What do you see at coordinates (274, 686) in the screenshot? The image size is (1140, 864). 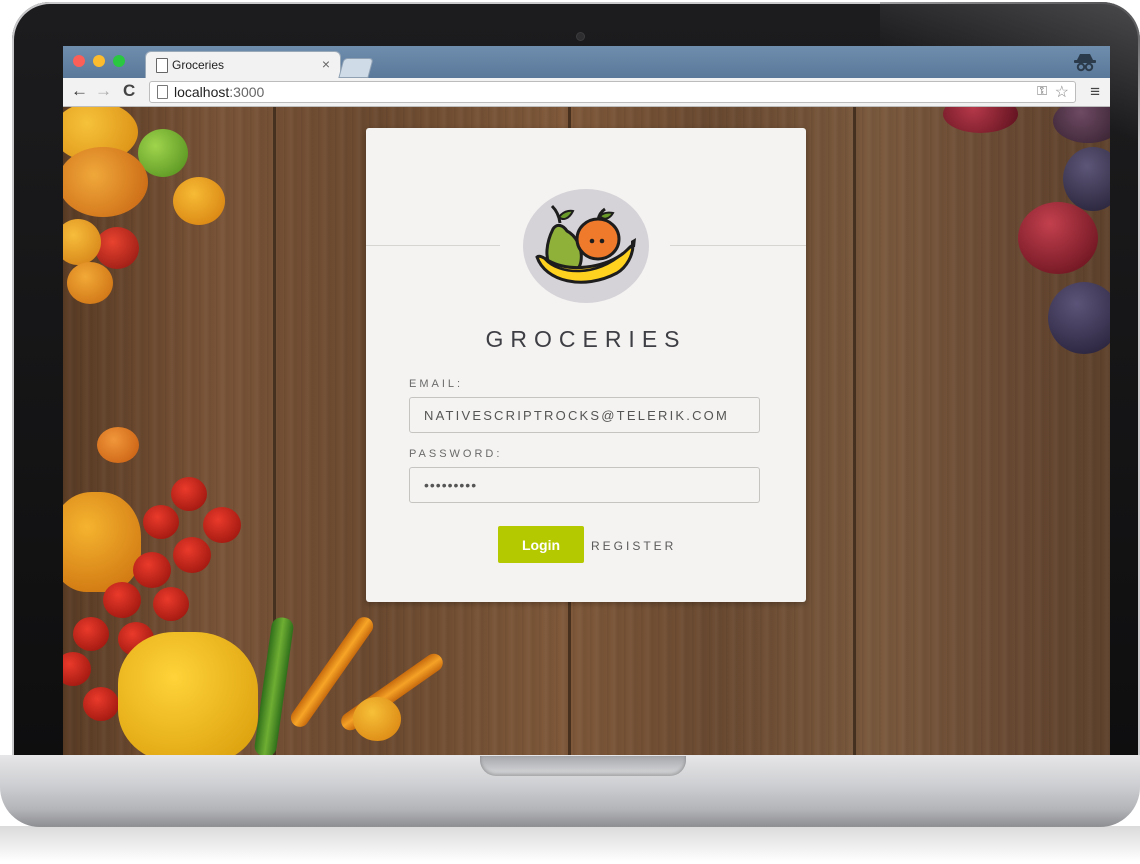 I see `green-chili-image` at bounding box center [274, 686].